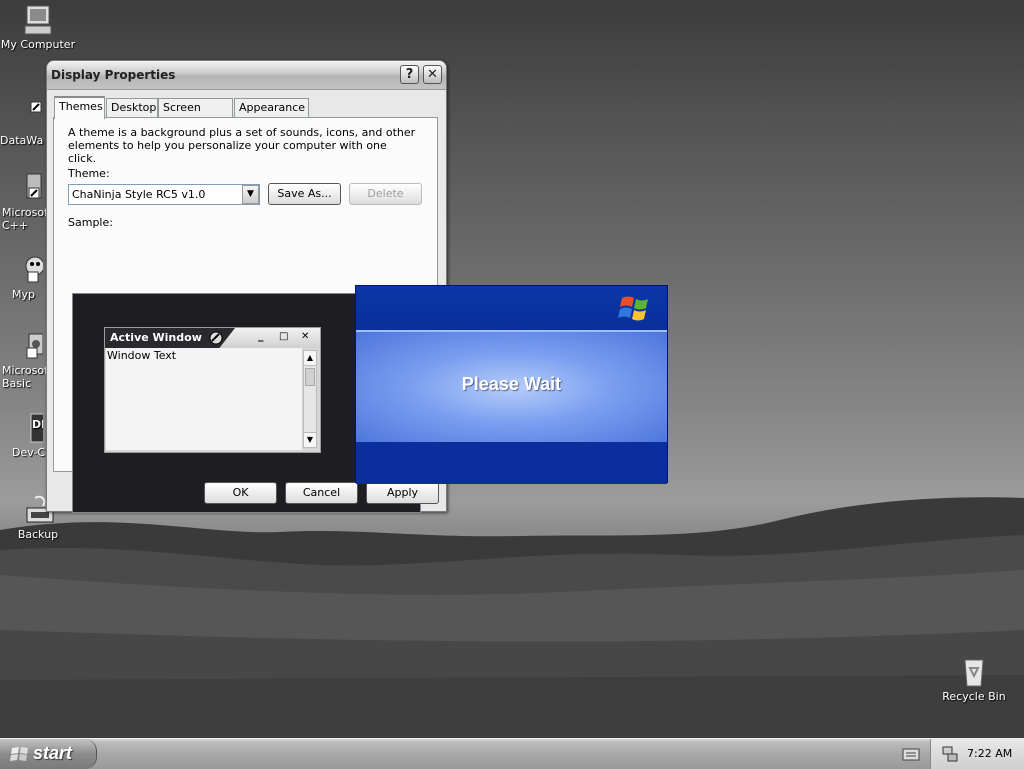 This screenshot has height=769, width=1024. Describe the element at coordinates (250, 194) in the screenshot. I see `chevron-down-icon: ▼` at that location.